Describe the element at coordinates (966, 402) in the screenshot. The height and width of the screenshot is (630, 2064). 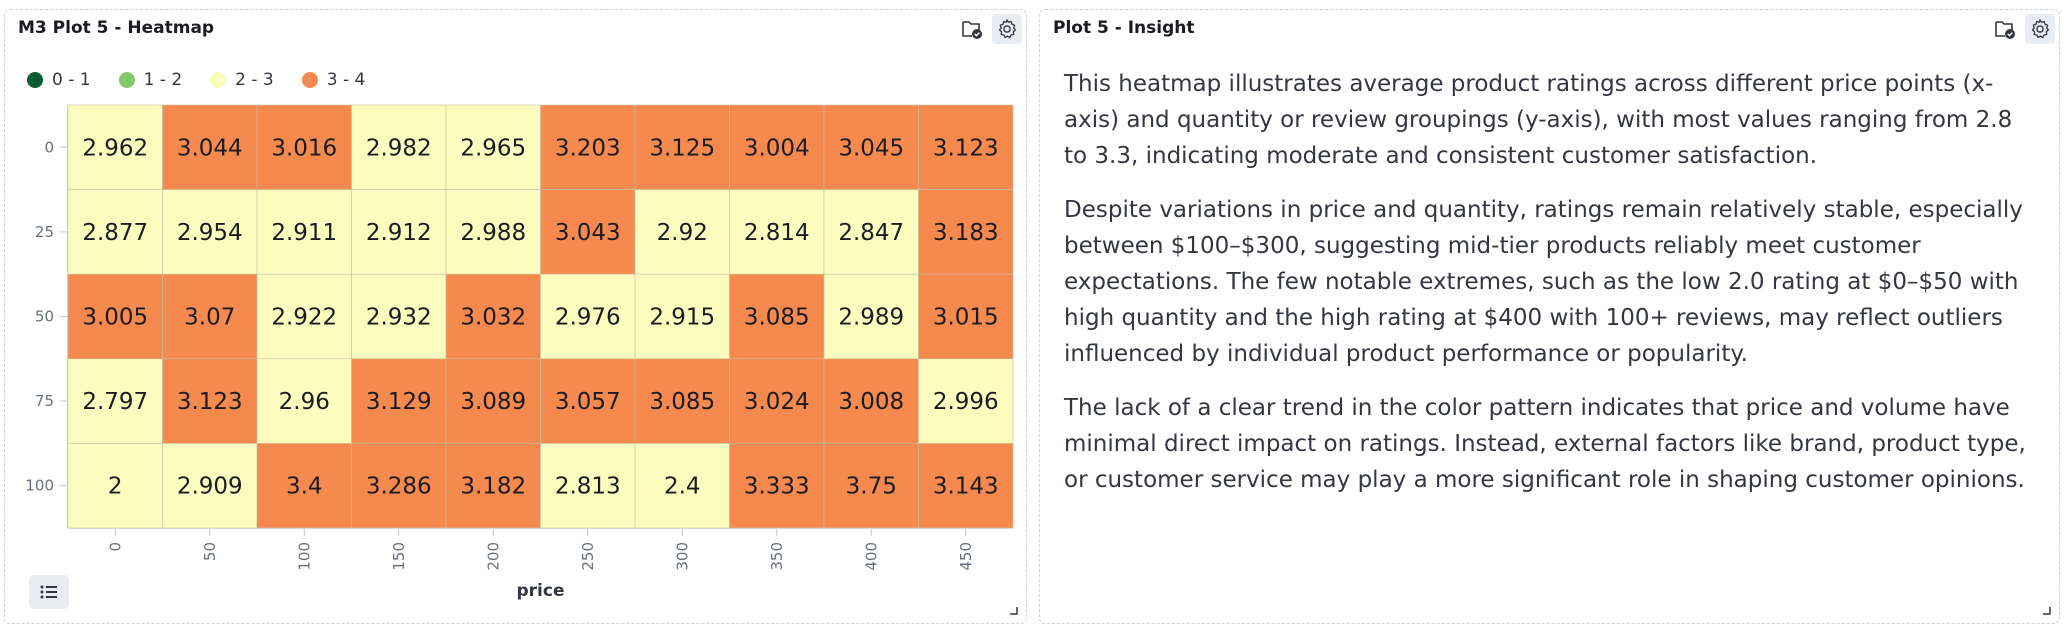
I see `cell-value-label: 2.996` at that location.